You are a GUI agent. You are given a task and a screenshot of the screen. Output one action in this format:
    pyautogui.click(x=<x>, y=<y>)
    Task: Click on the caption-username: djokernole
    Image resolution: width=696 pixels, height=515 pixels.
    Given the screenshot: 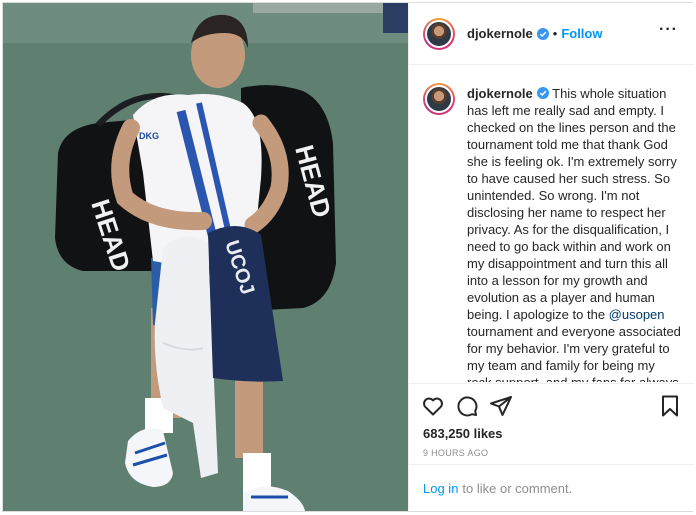 What is the action you would take?
    pyautogui.click(x=500, y=93)
    